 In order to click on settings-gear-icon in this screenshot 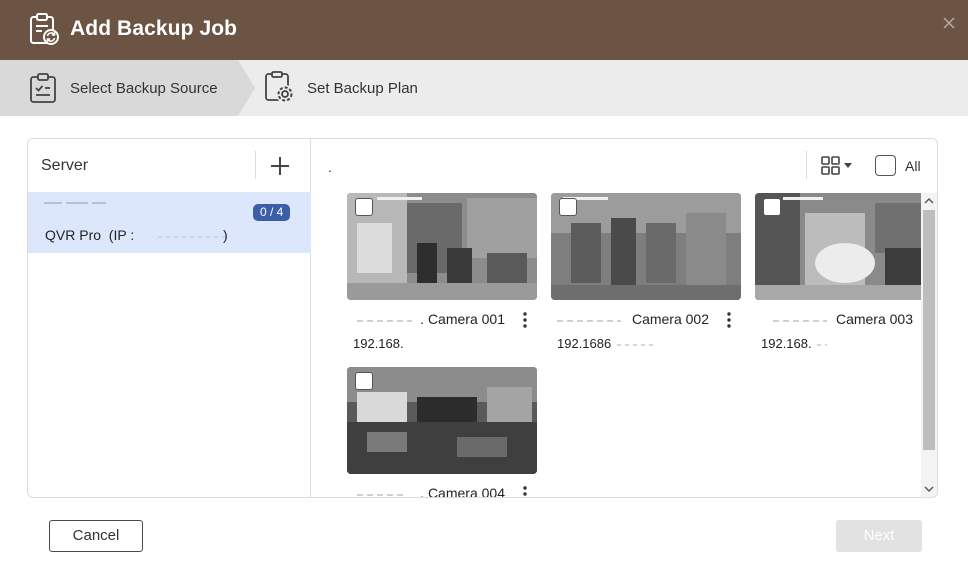, I will do `click(279, 87)`.